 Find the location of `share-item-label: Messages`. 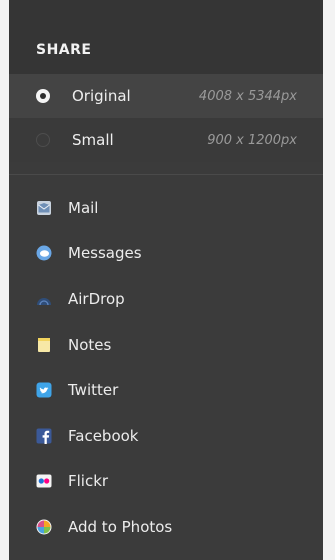

share-item-label: Messages is located at coordinates (105, 253).